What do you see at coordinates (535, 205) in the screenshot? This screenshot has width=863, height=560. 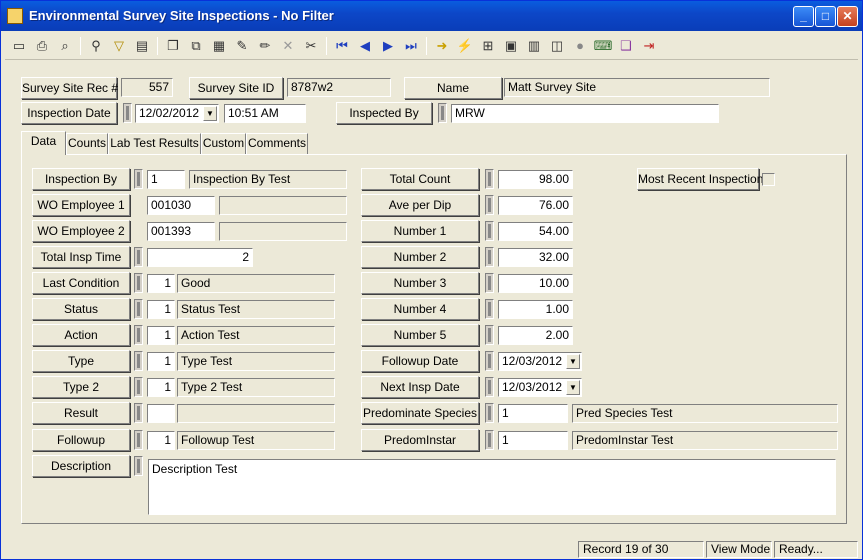 I see `ave-per-dip-field: 76.00` at bounding box center [535, 205].